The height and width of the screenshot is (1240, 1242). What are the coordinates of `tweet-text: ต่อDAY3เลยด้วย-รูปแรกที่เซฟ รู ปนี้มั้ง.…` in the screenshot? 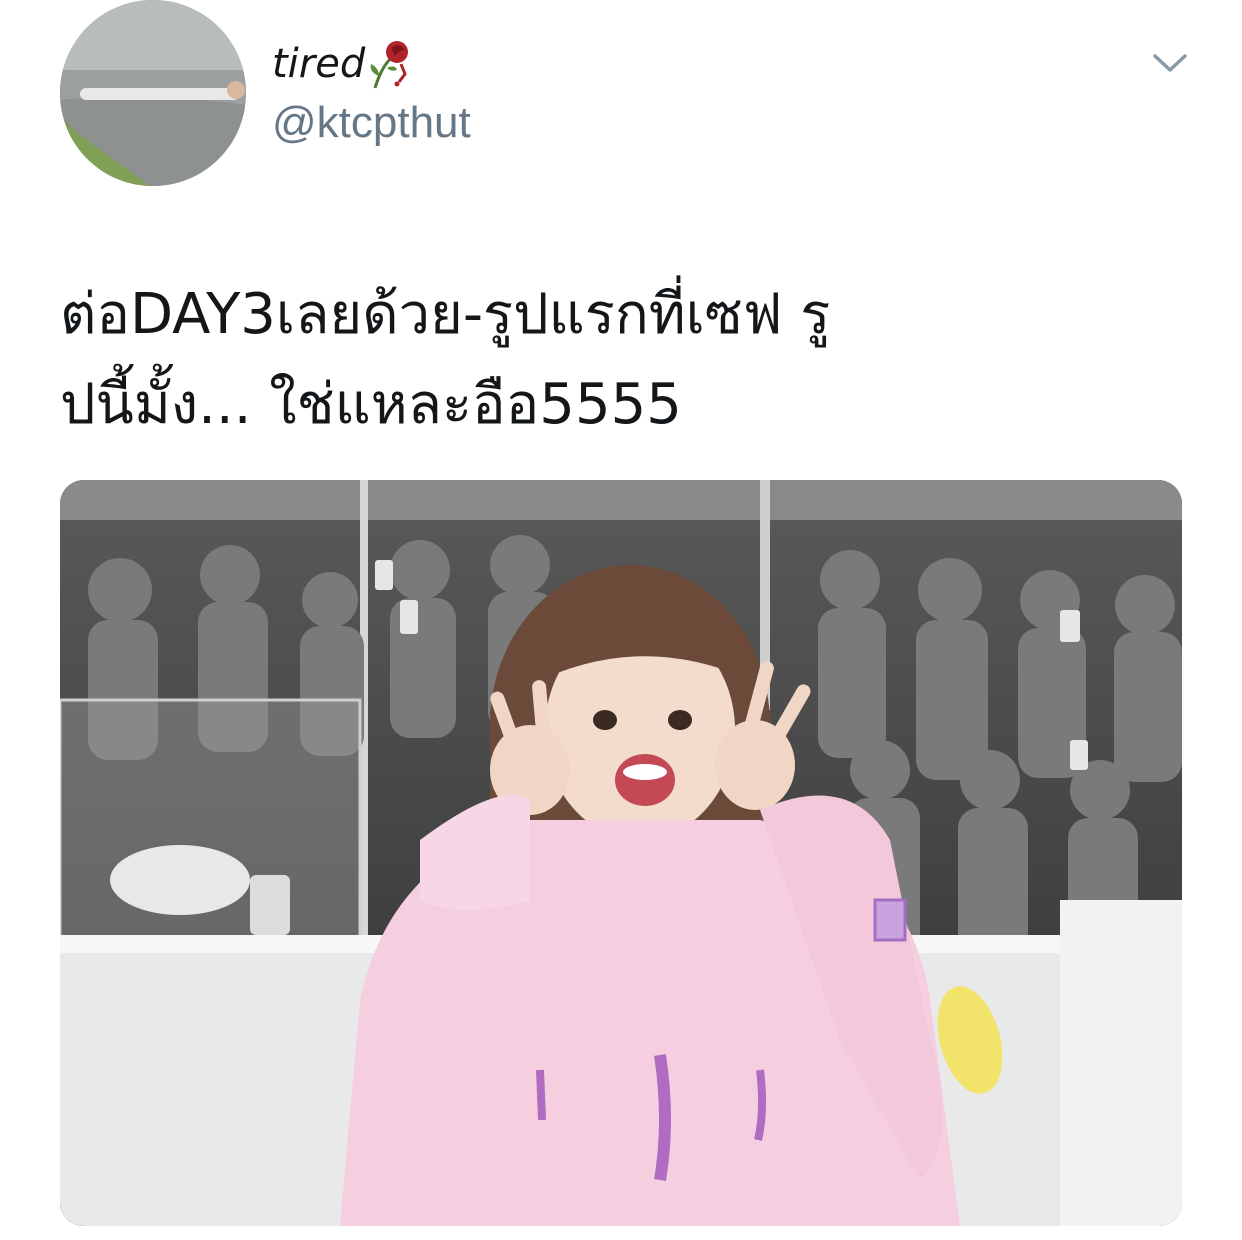 It's located at (620, 360).